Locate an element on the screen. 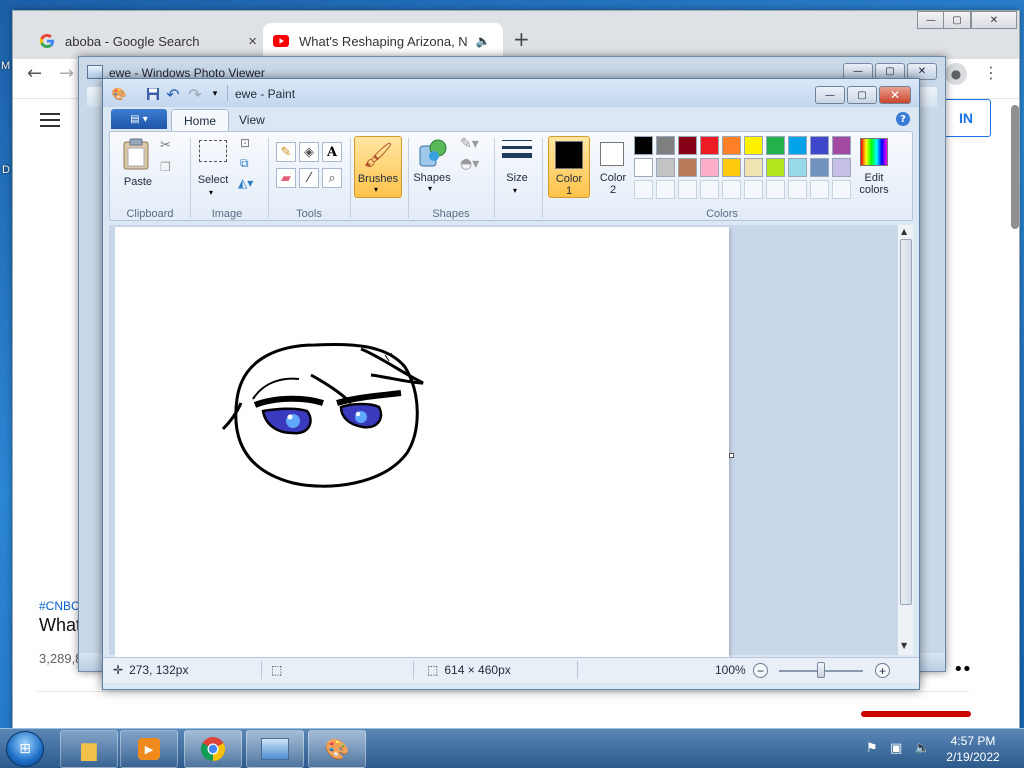 Image resolution: width=1024 pixels, height=768 pixels. file-menu-button: ▤ ▾ is located at coordinates (139, 119).